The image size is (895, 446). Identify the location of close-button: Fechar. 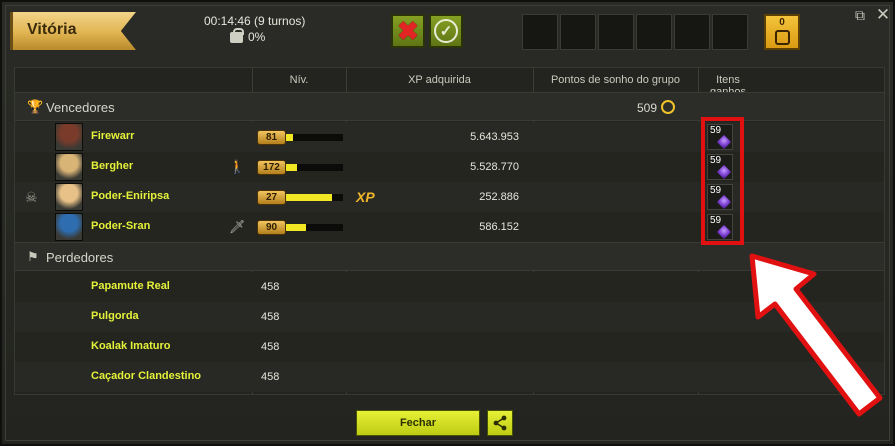
(418, 423).